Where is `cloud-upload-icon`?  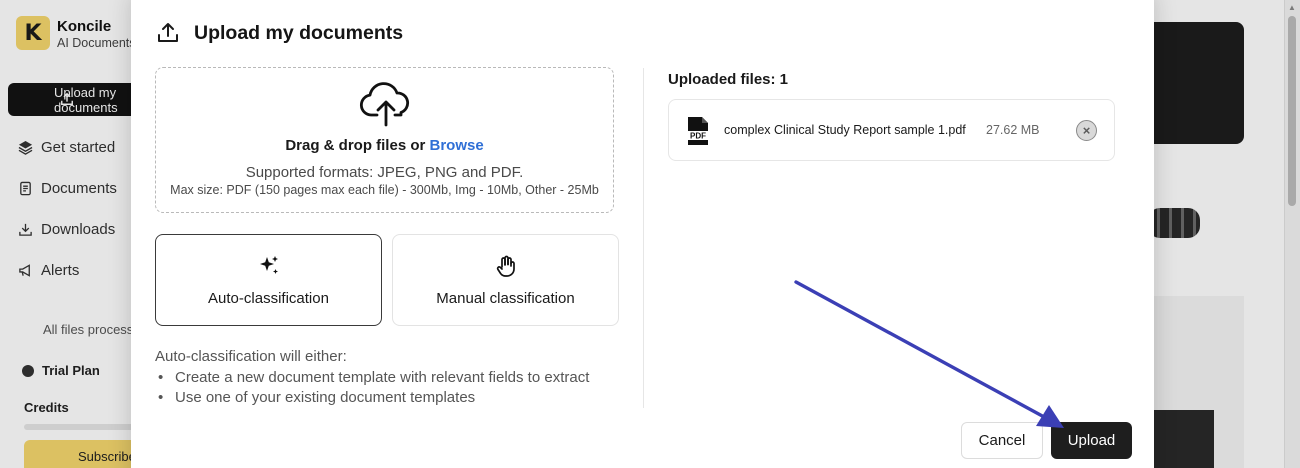 cloud-upload-icon is located at coordinates (384, 104).